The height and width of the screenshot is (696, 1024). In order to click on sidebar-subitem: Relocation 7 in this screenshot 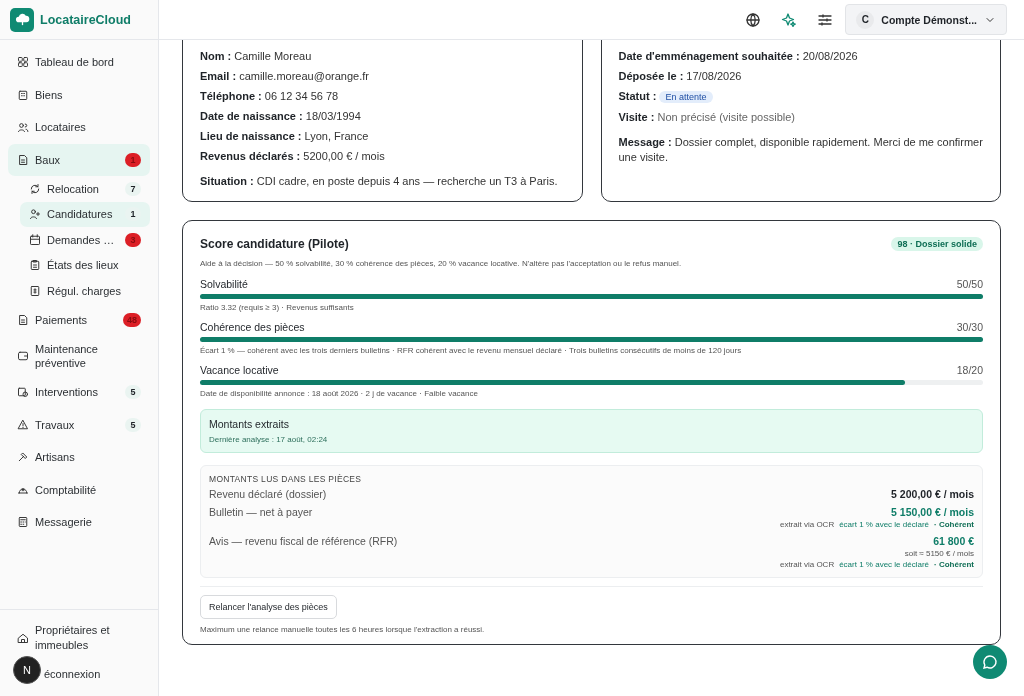, I will do `click(85, 189)`.